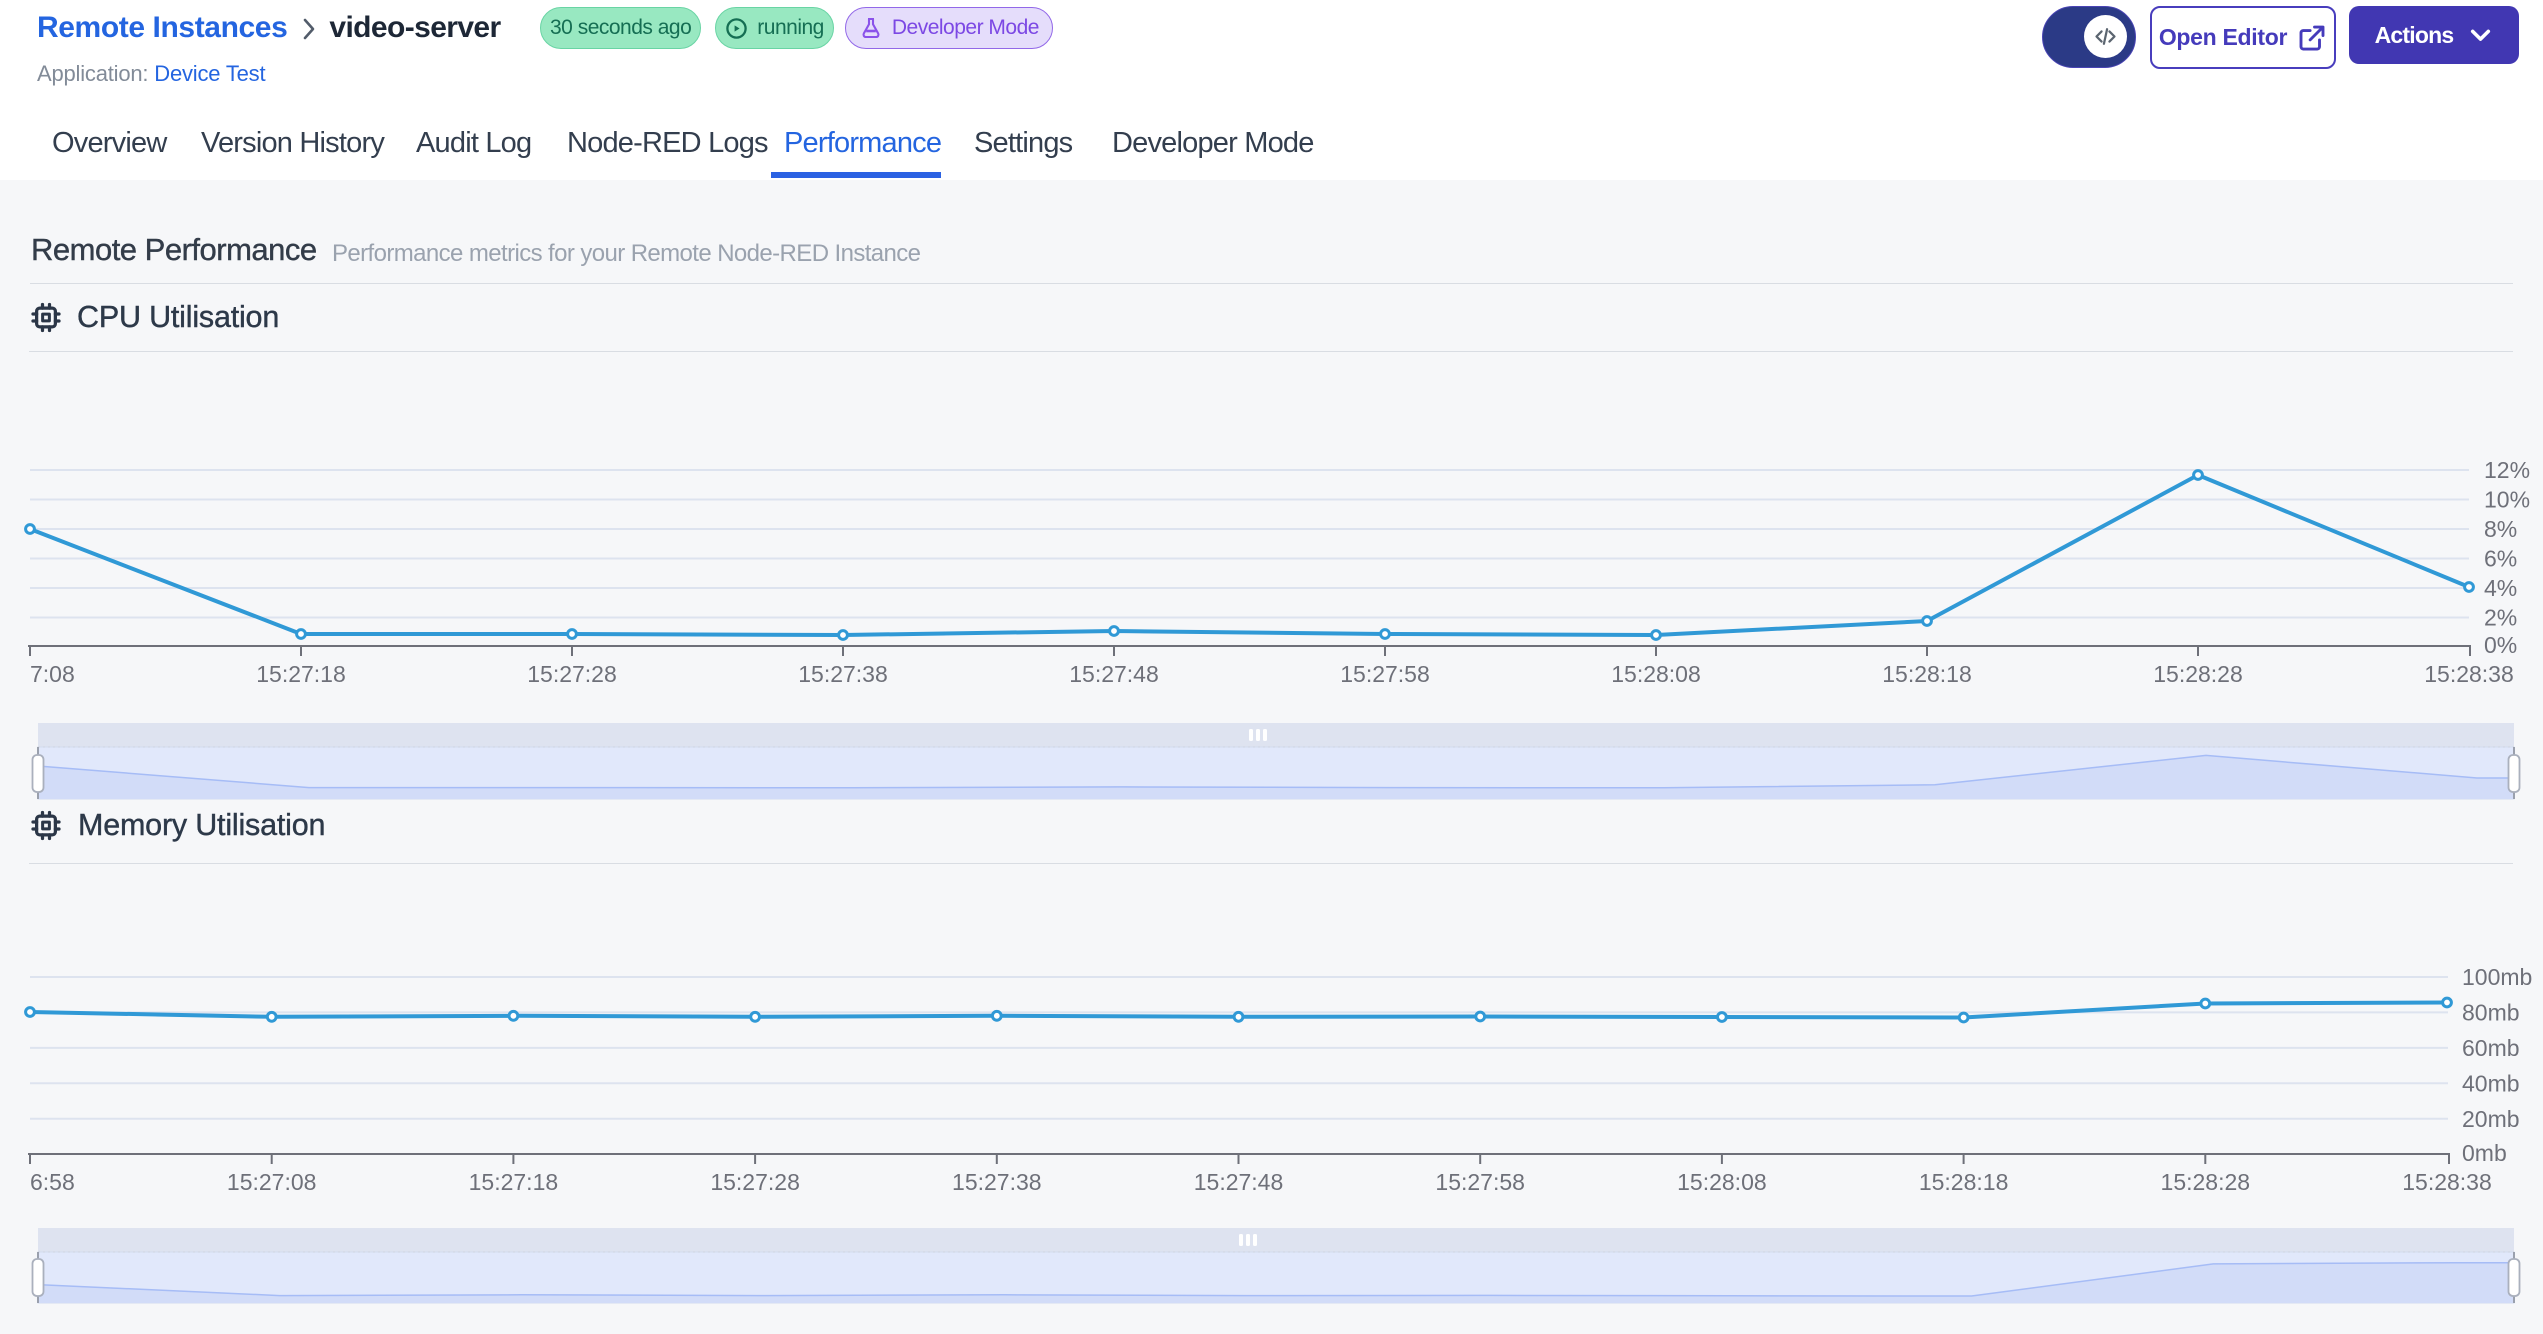 This screenshot has width=2543, height=1334. What do you see at coordinates (2491, 1119) in the screenshot?
I see `svg-text: 20mb` at bounding box center [2491, 1119].